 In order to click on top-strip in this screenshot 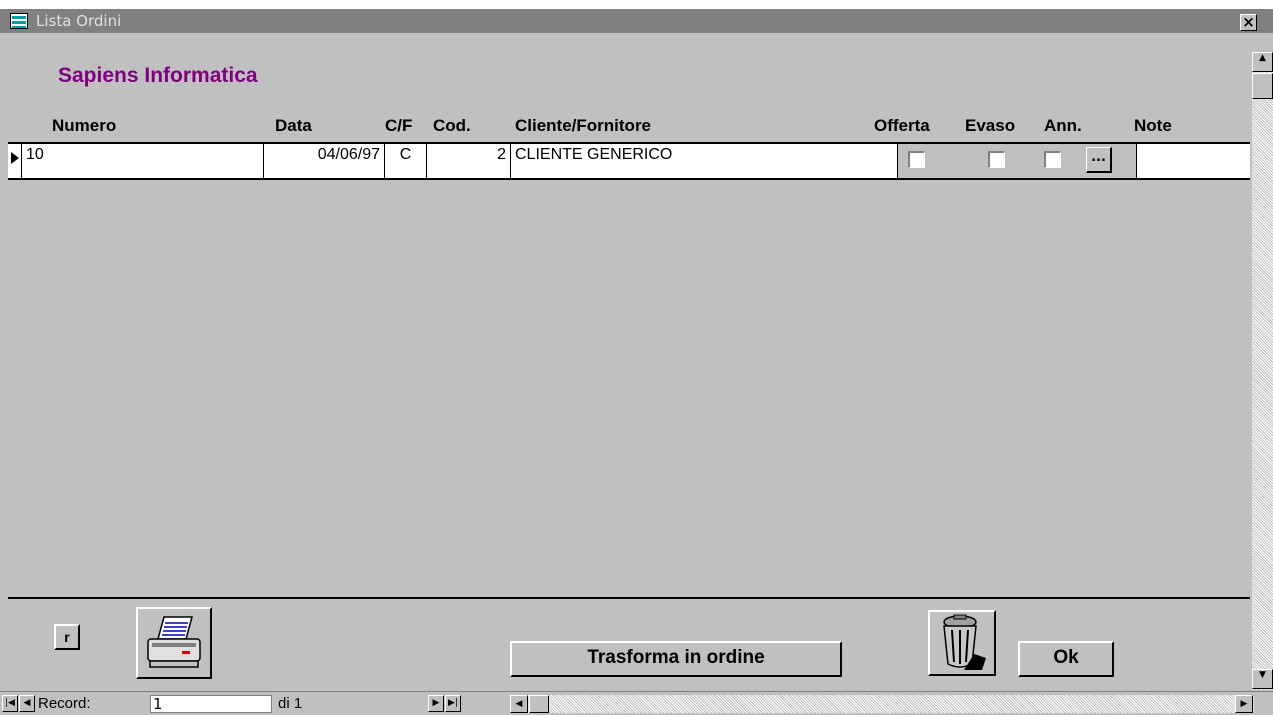, I will do `click(636, 4)`.